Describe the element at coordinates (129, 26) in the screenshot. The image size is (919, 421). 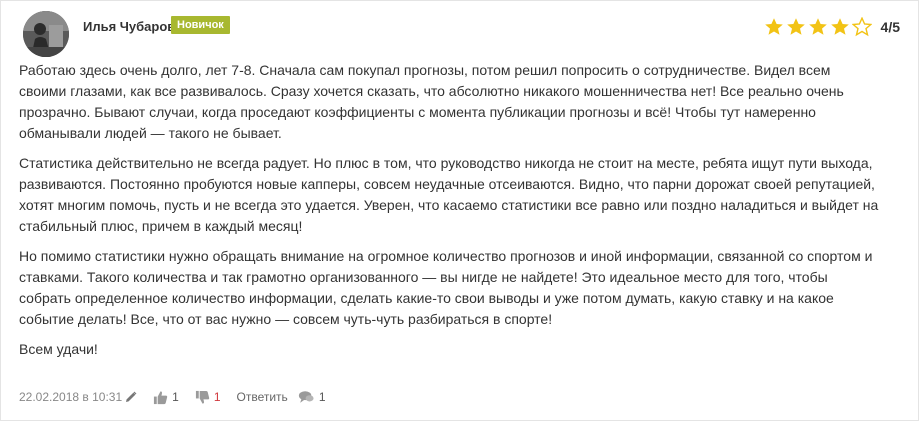
I see `author-name: Илья Чубаров` at that location.